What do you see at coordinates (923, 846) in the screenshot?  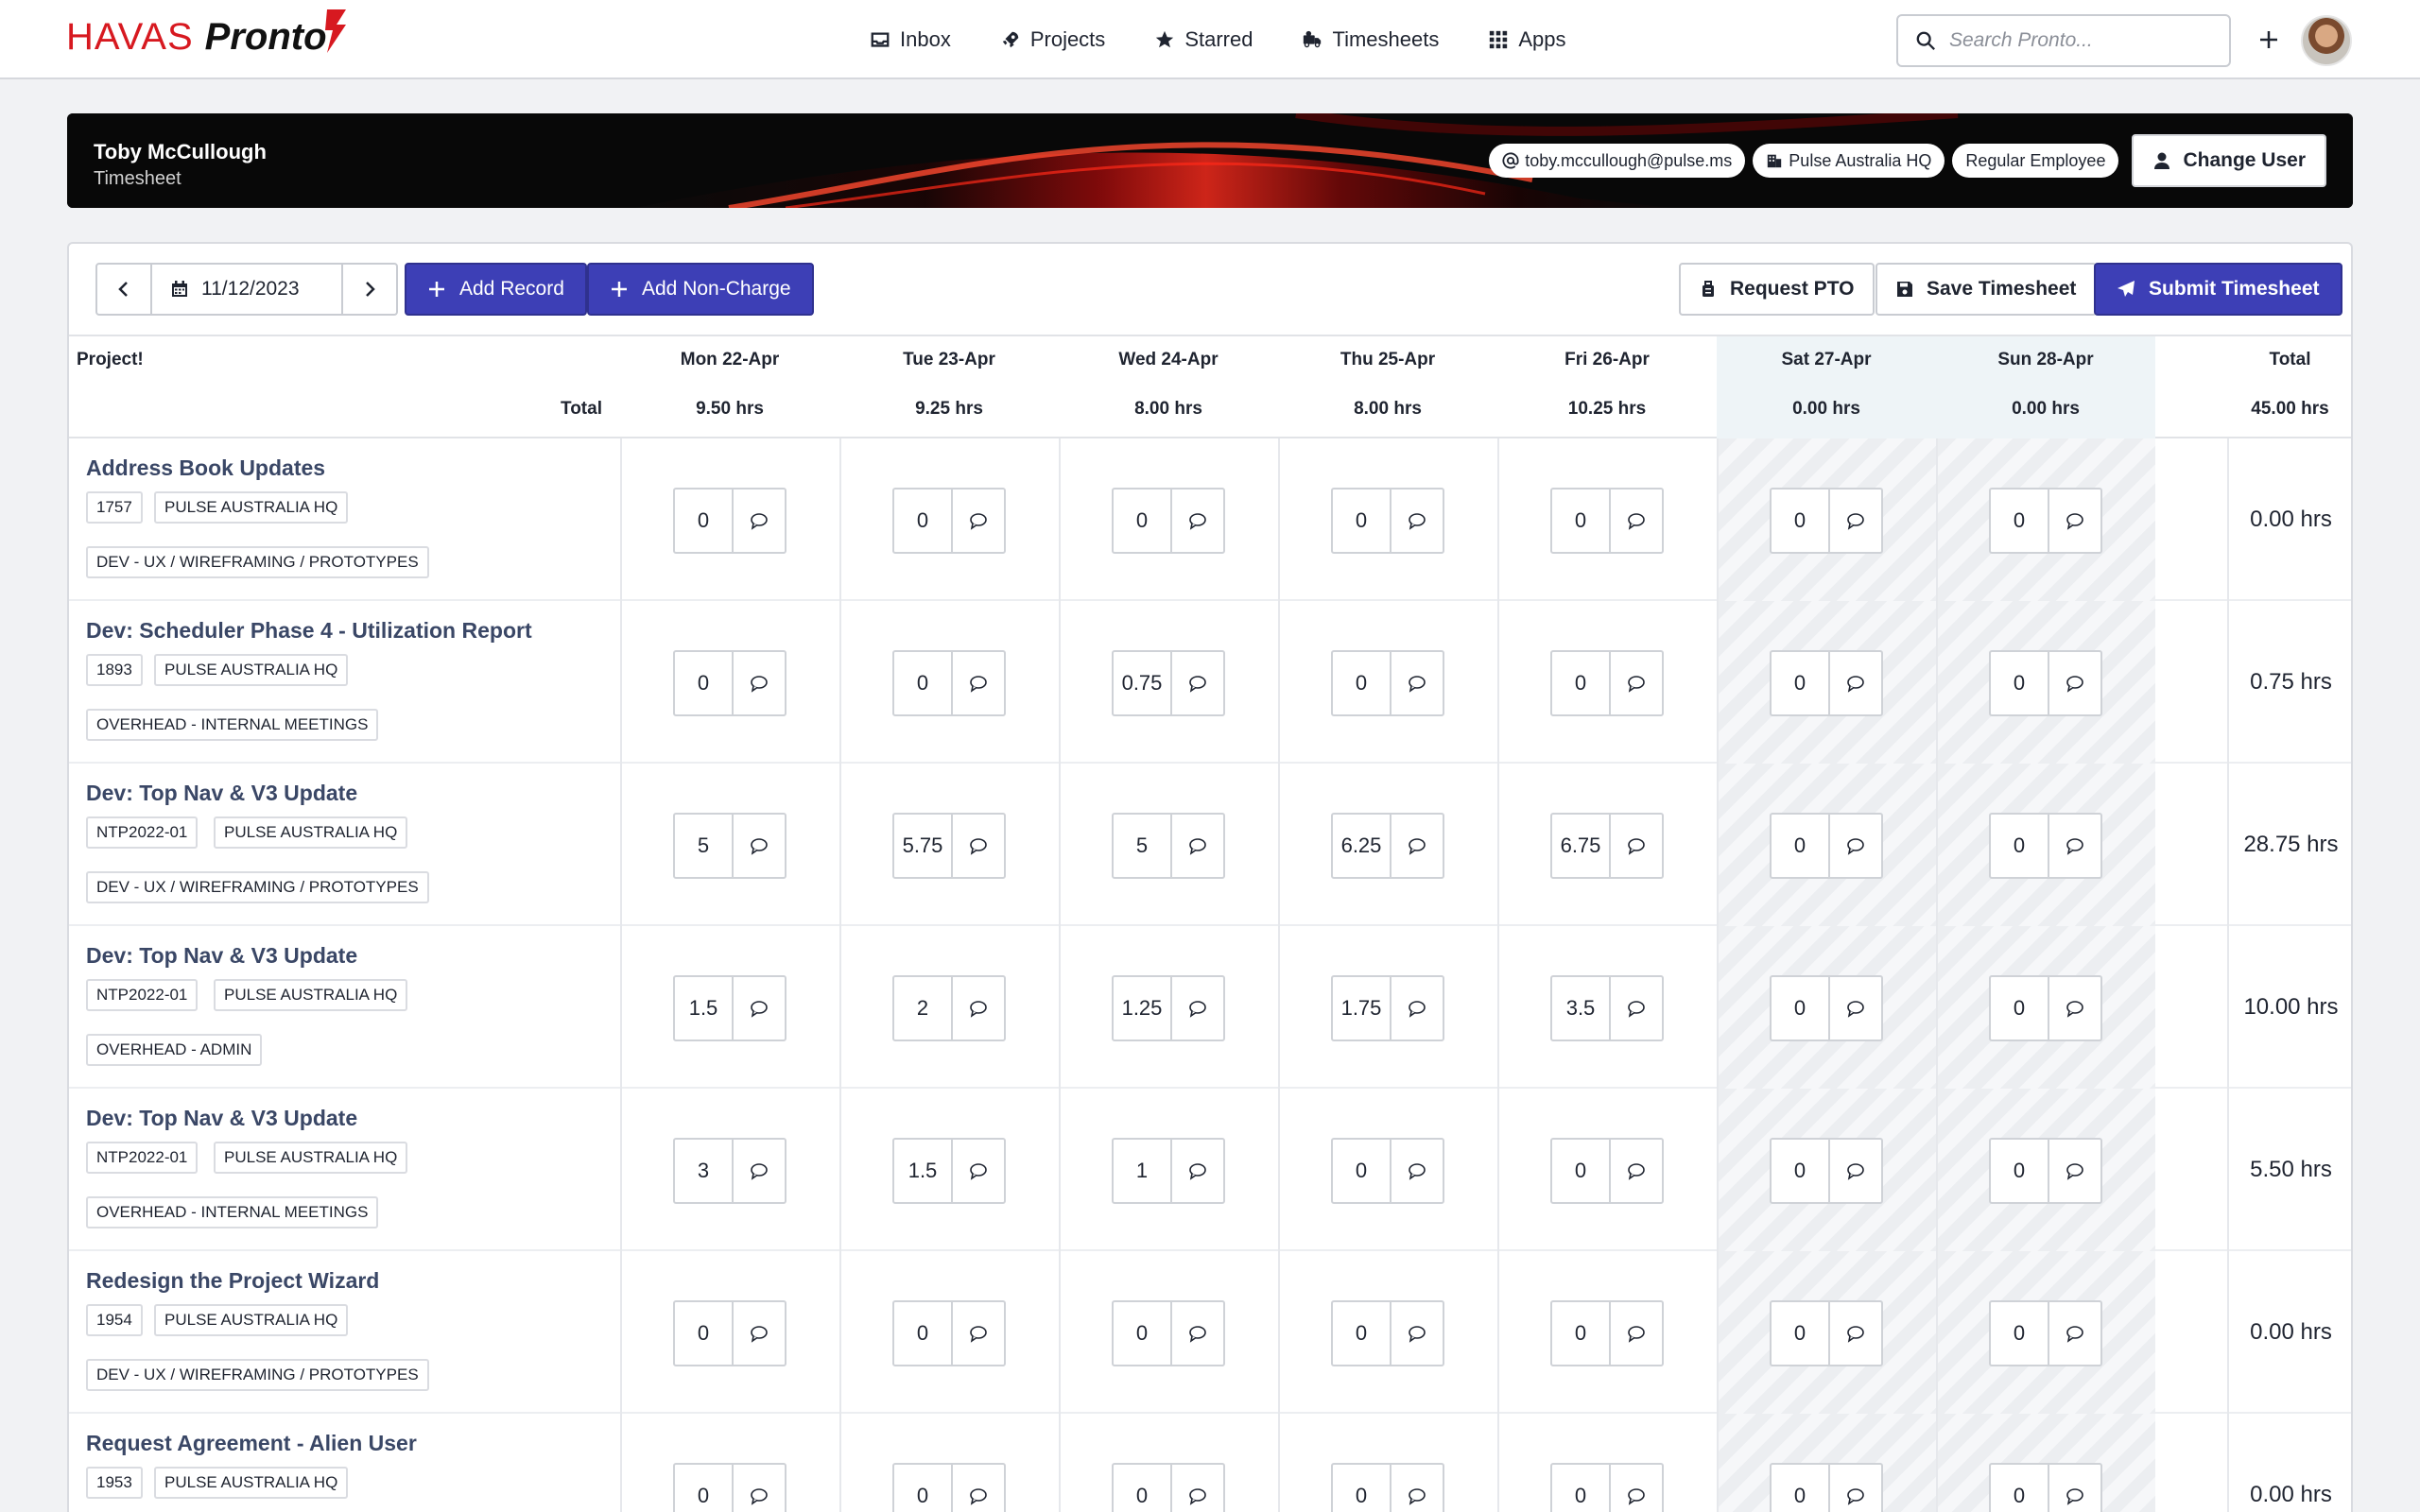 I see `hours-input: 5.75` at bounding box center [923, 846].